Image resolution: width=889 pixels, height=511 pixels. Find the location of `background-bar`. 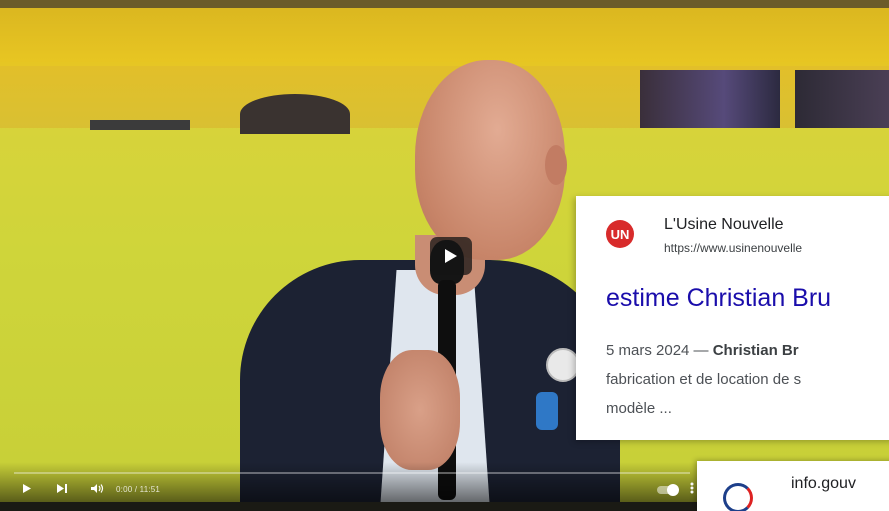

background-bar is located at coordinates (140, 125).